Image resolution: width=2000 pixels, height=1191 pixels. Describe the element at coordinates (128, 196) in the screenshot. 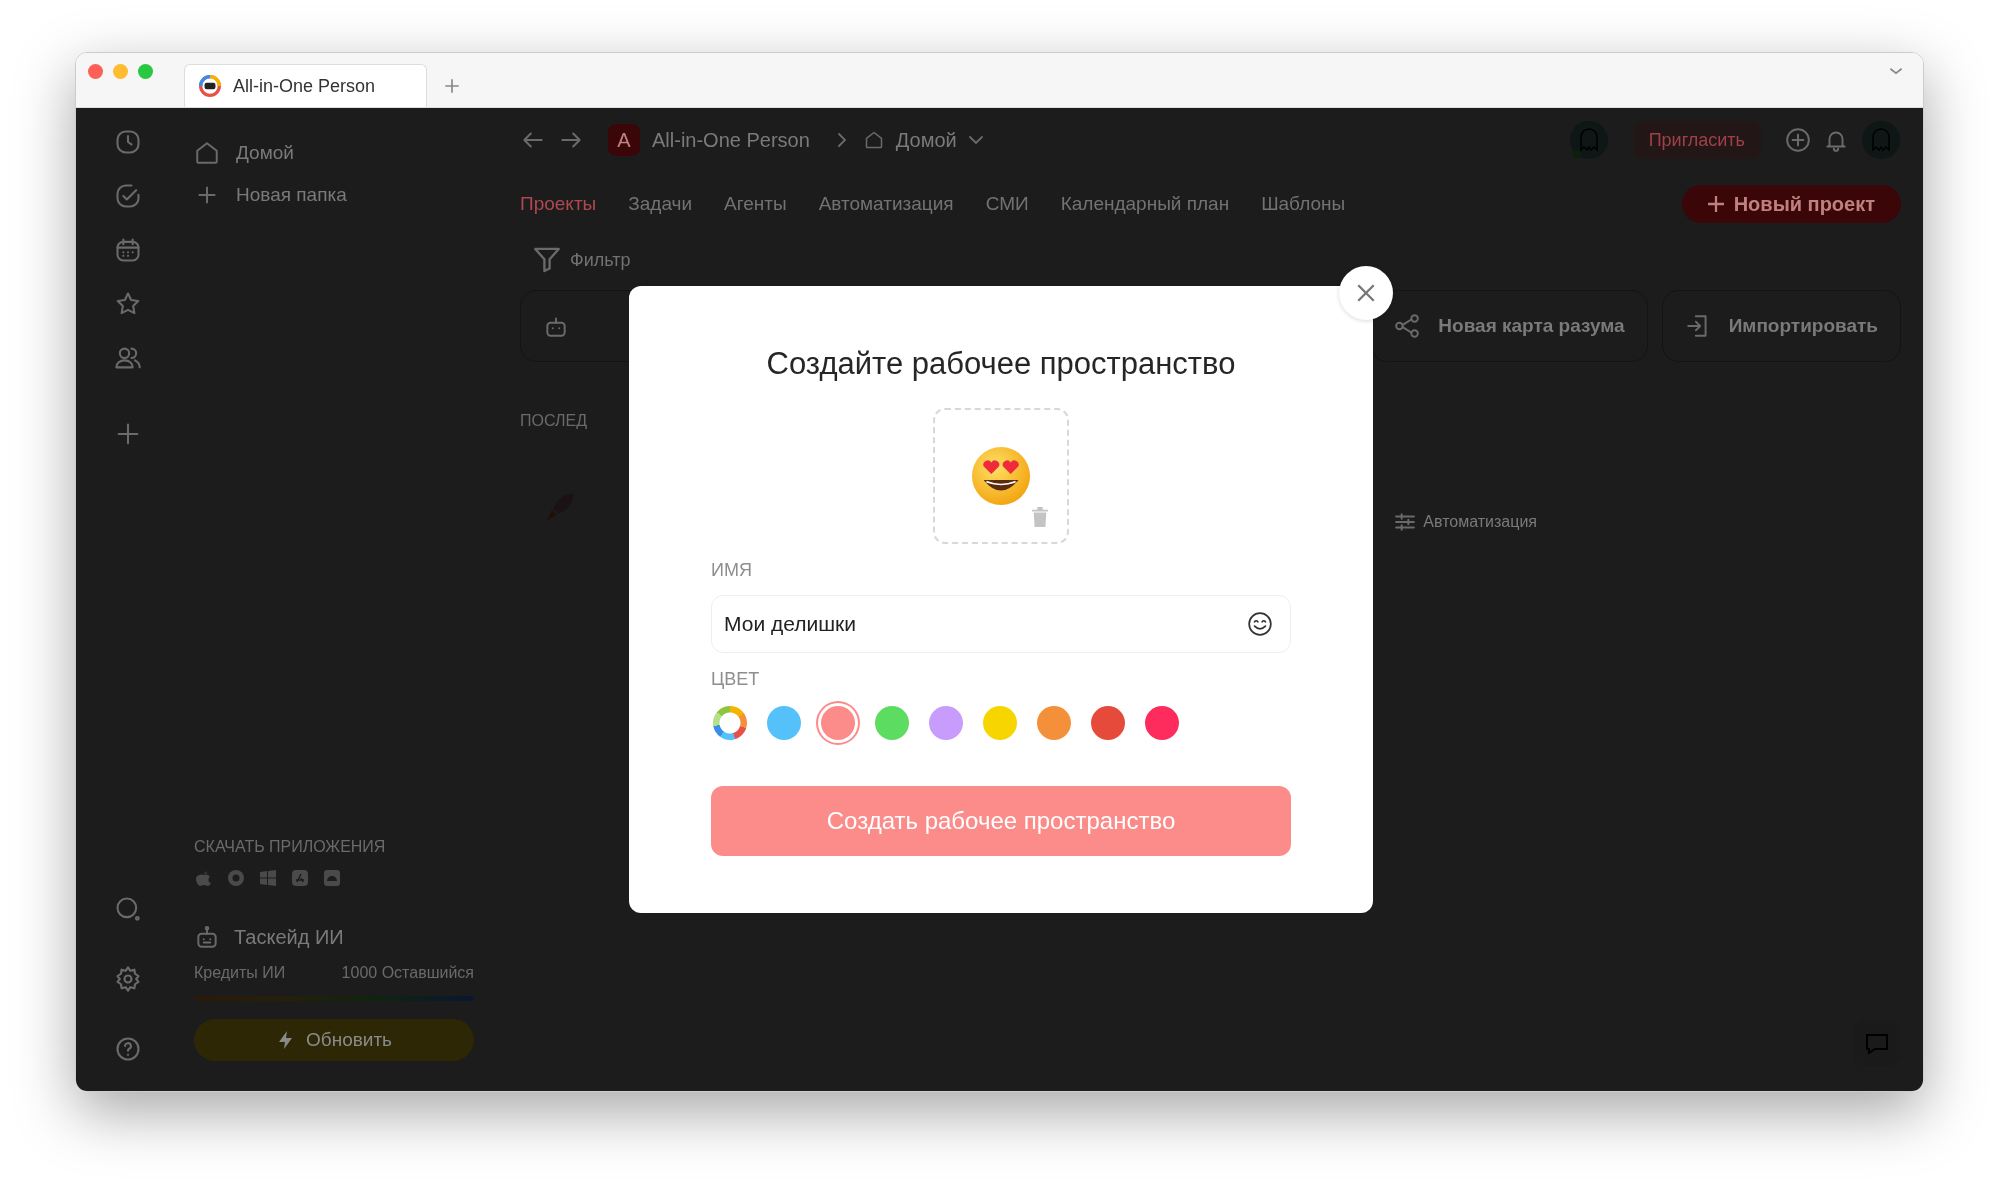

I see `checkmark-icon` at that location.